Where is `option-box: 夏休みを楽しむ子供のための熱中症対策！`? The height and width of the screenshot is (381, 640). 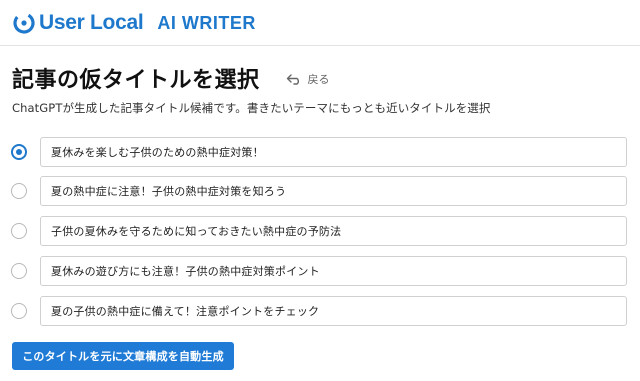
option-box: 夏休みを楽しむ子供のための熱中症対策！ is located at coordinates (333, 152).